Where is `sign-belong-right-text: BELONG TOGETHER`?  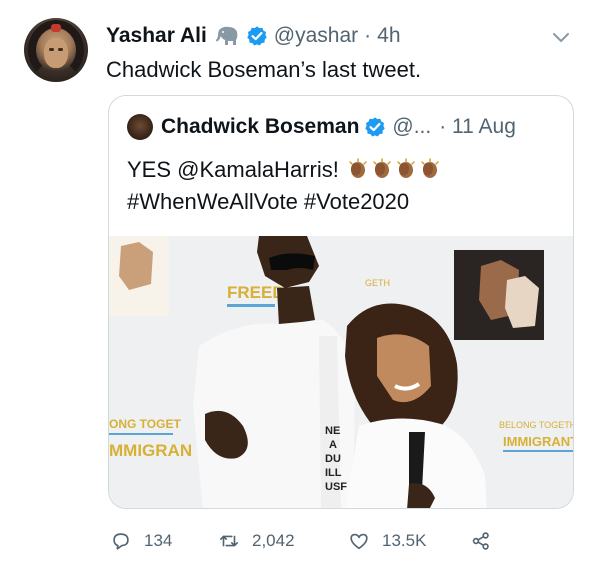 sign-belong-right-text: BELONG TOGETHER is located at coordinates (536, 425).